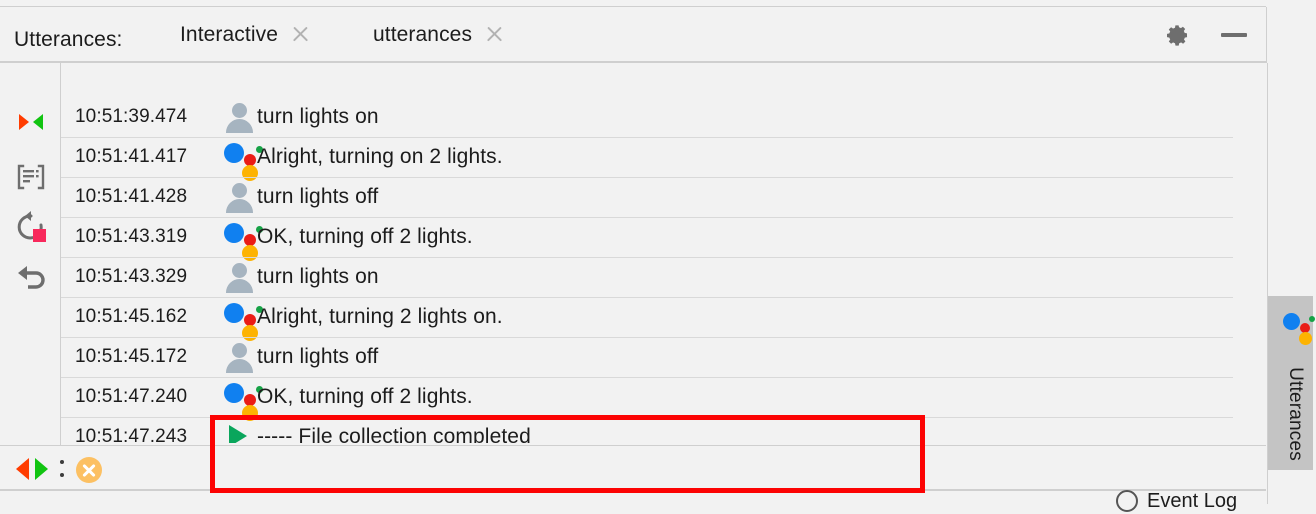 The width and height of the screenshot is (1316, 514). Describe the element at coordinates (647, 197) in the screenshot. I see `table-row: 10:51:41.428 turn lights off` at that location.